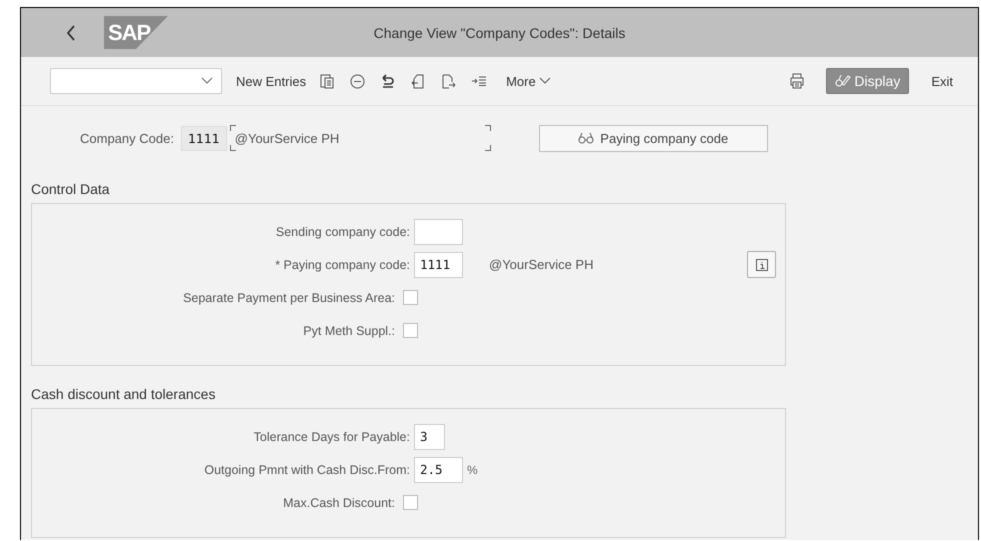 Image resolution: width=981 pixels, height=541 pixels. Describe the element at coordinates (418, 81) in the screenshot. I see `previous-page-icon` at that location.